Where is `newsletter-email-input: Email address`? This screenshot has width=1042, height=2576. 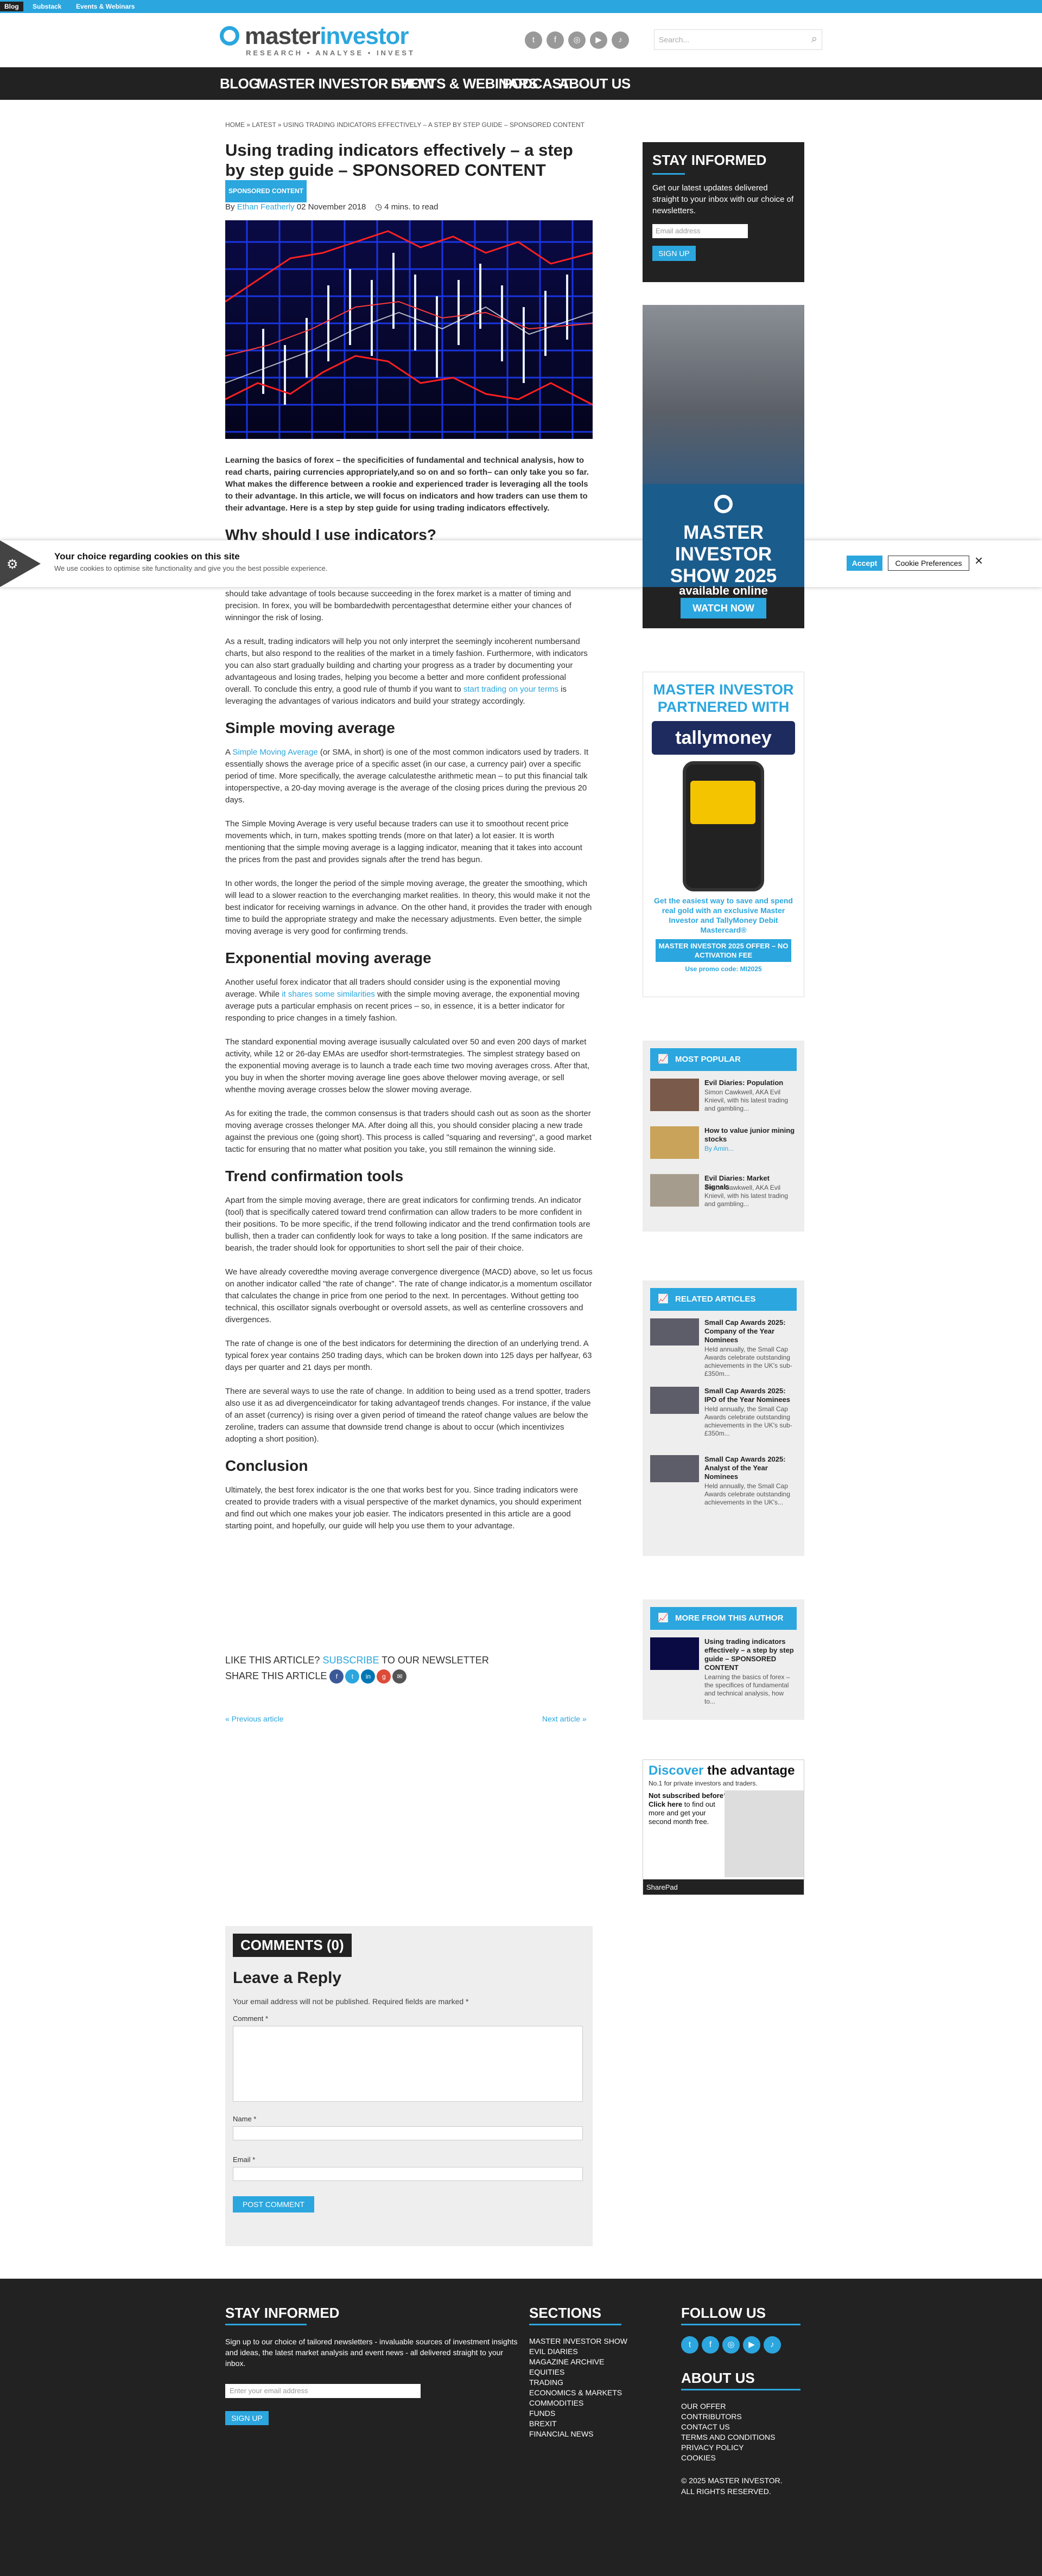
newsletter-email-input: Email address is located at coordinates (700, 231).